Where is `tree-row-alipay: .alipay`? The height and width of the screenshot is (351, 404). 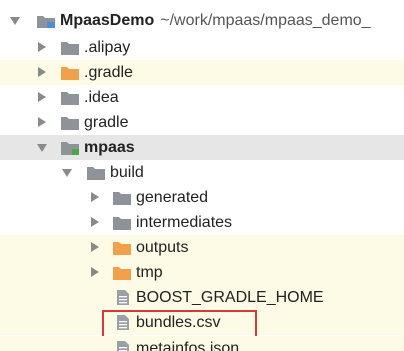
tree-row-alipay: .alipay is located at coordinates (202, 47).